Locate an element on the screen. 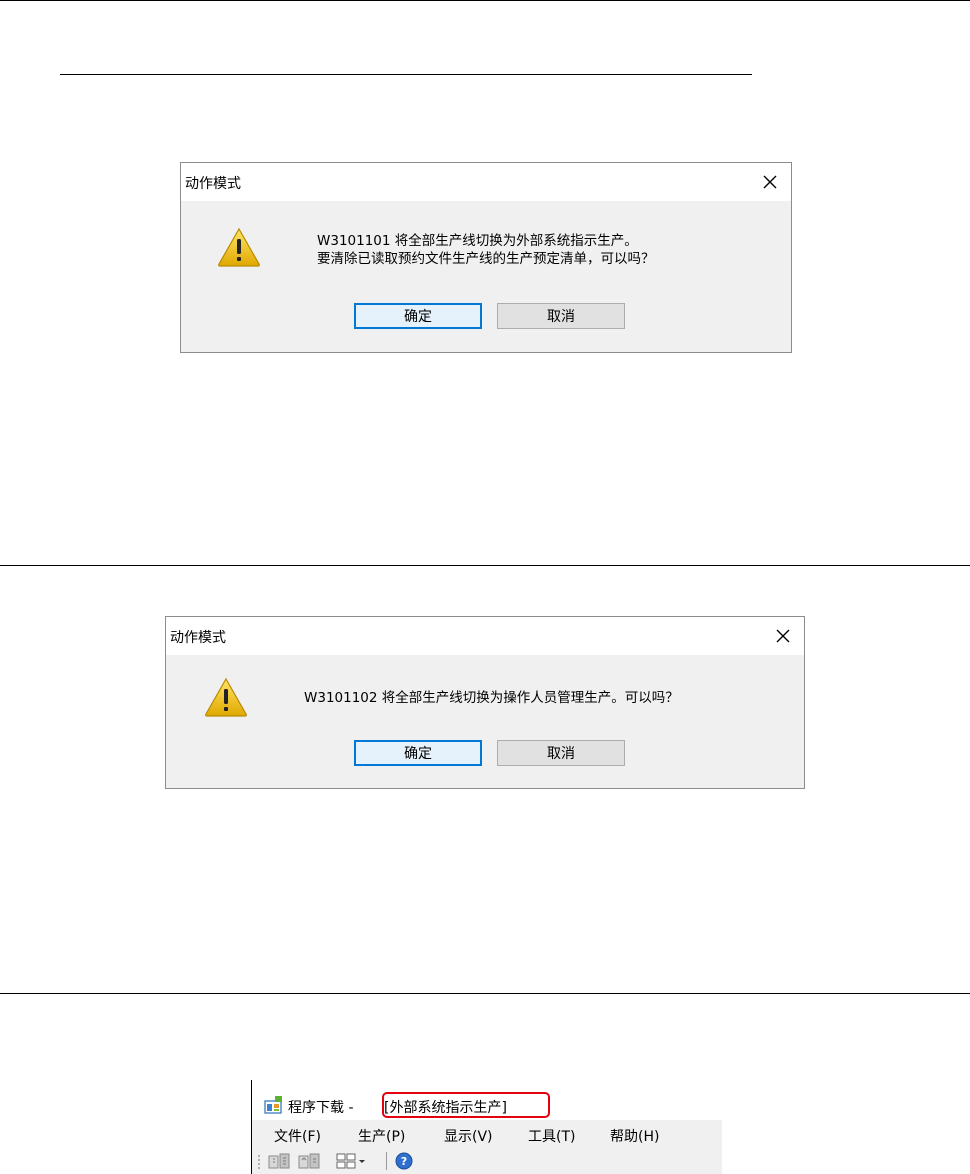 This screenshot has height=1174, width=970. menu-view: 显示(V) is located at coordinates (468, 1136).